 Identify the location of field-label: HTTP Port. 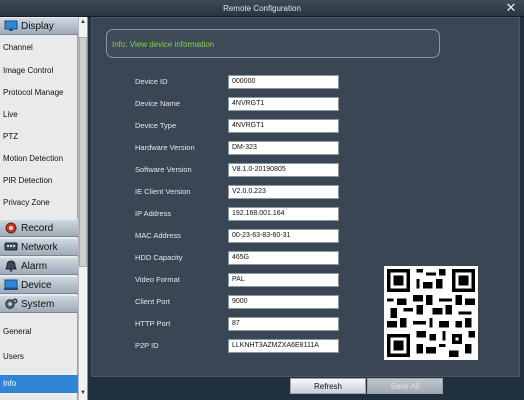
(153, 323).